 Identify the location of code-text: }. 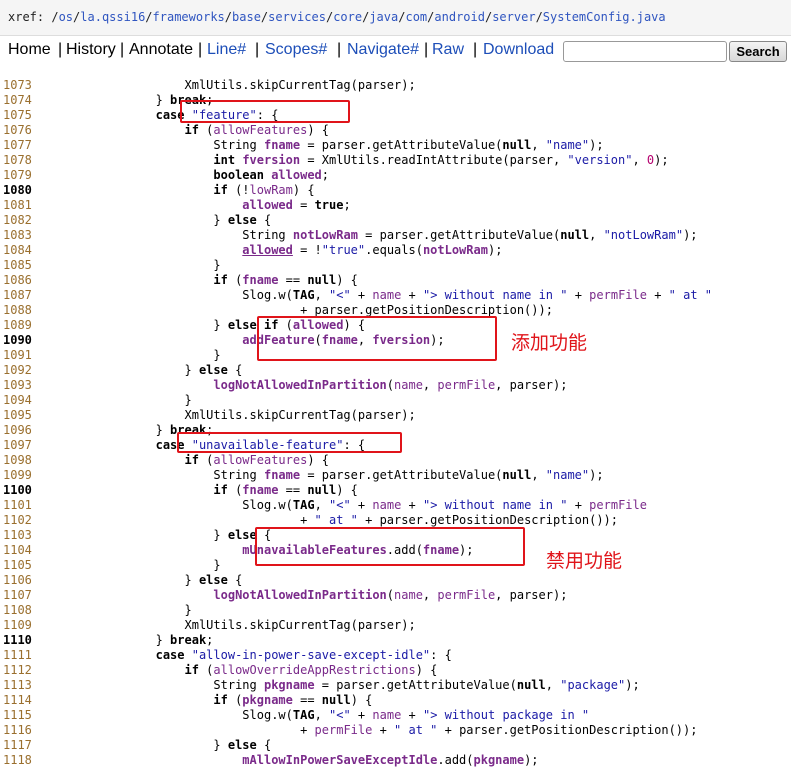
(116, 400).